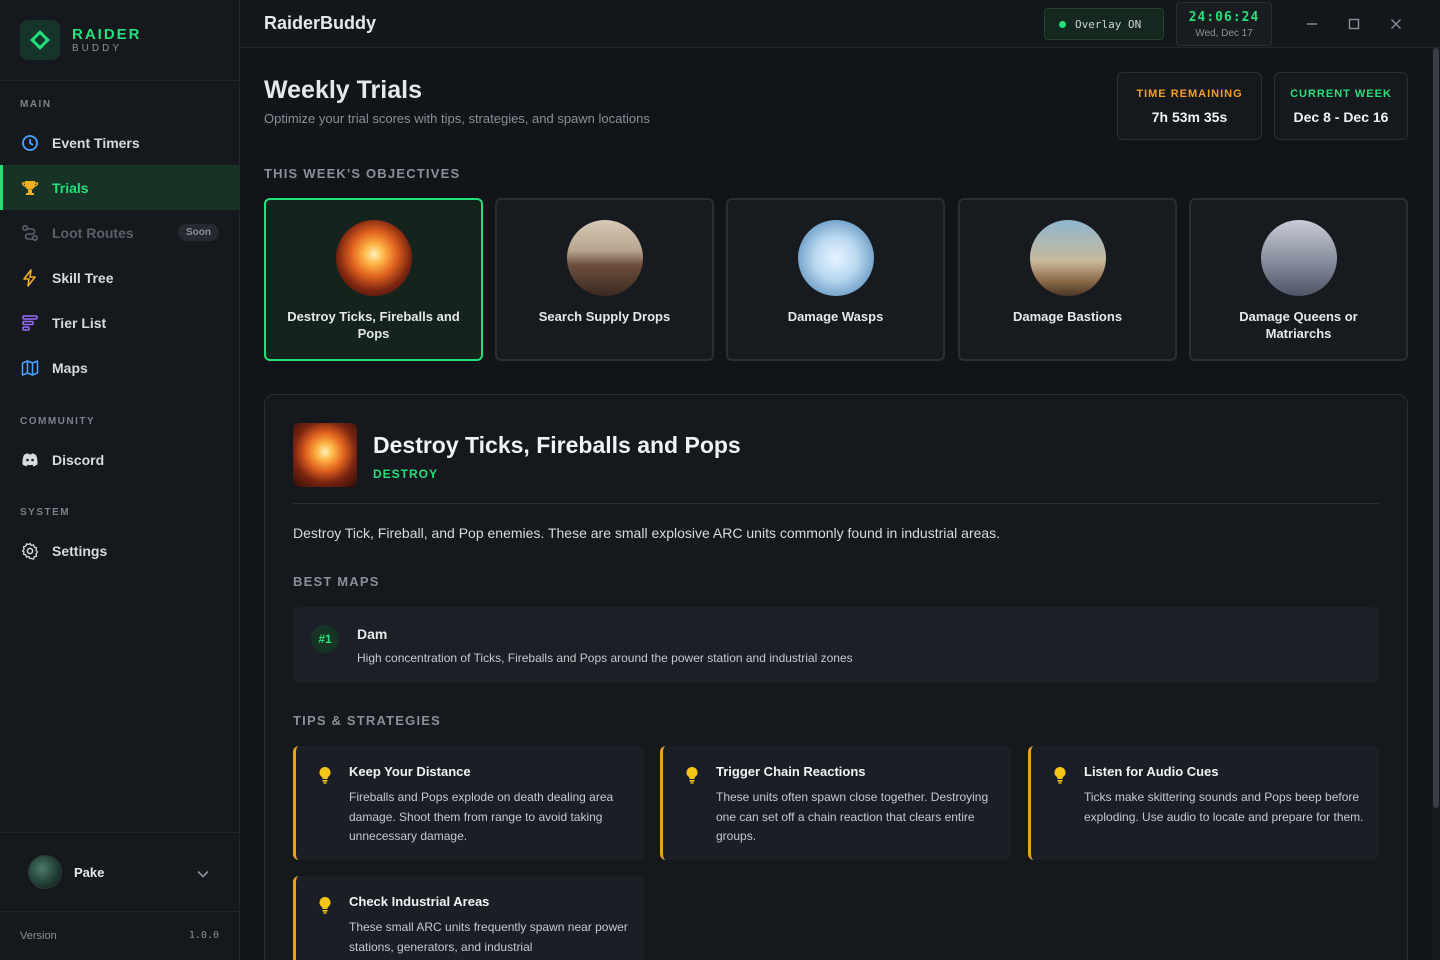 Image resolution: width=1440 pixels, height=960 pixels. Describe the element at coordinates (1224, 33) in the screenshot. I see `clock-date: Wed, Dec 17` at that location.